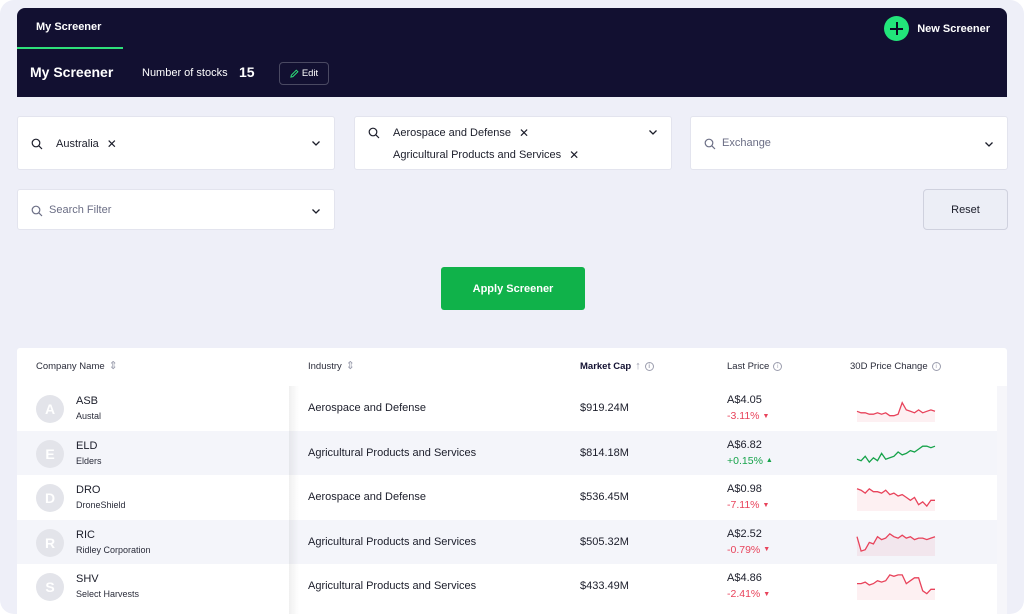 This screenshot has height=614, width=1024. What do you see at coordinates (755, 366) in the screenshot?
I see `column-header-last-price: Last Price i` at bounding box center [755, 366].